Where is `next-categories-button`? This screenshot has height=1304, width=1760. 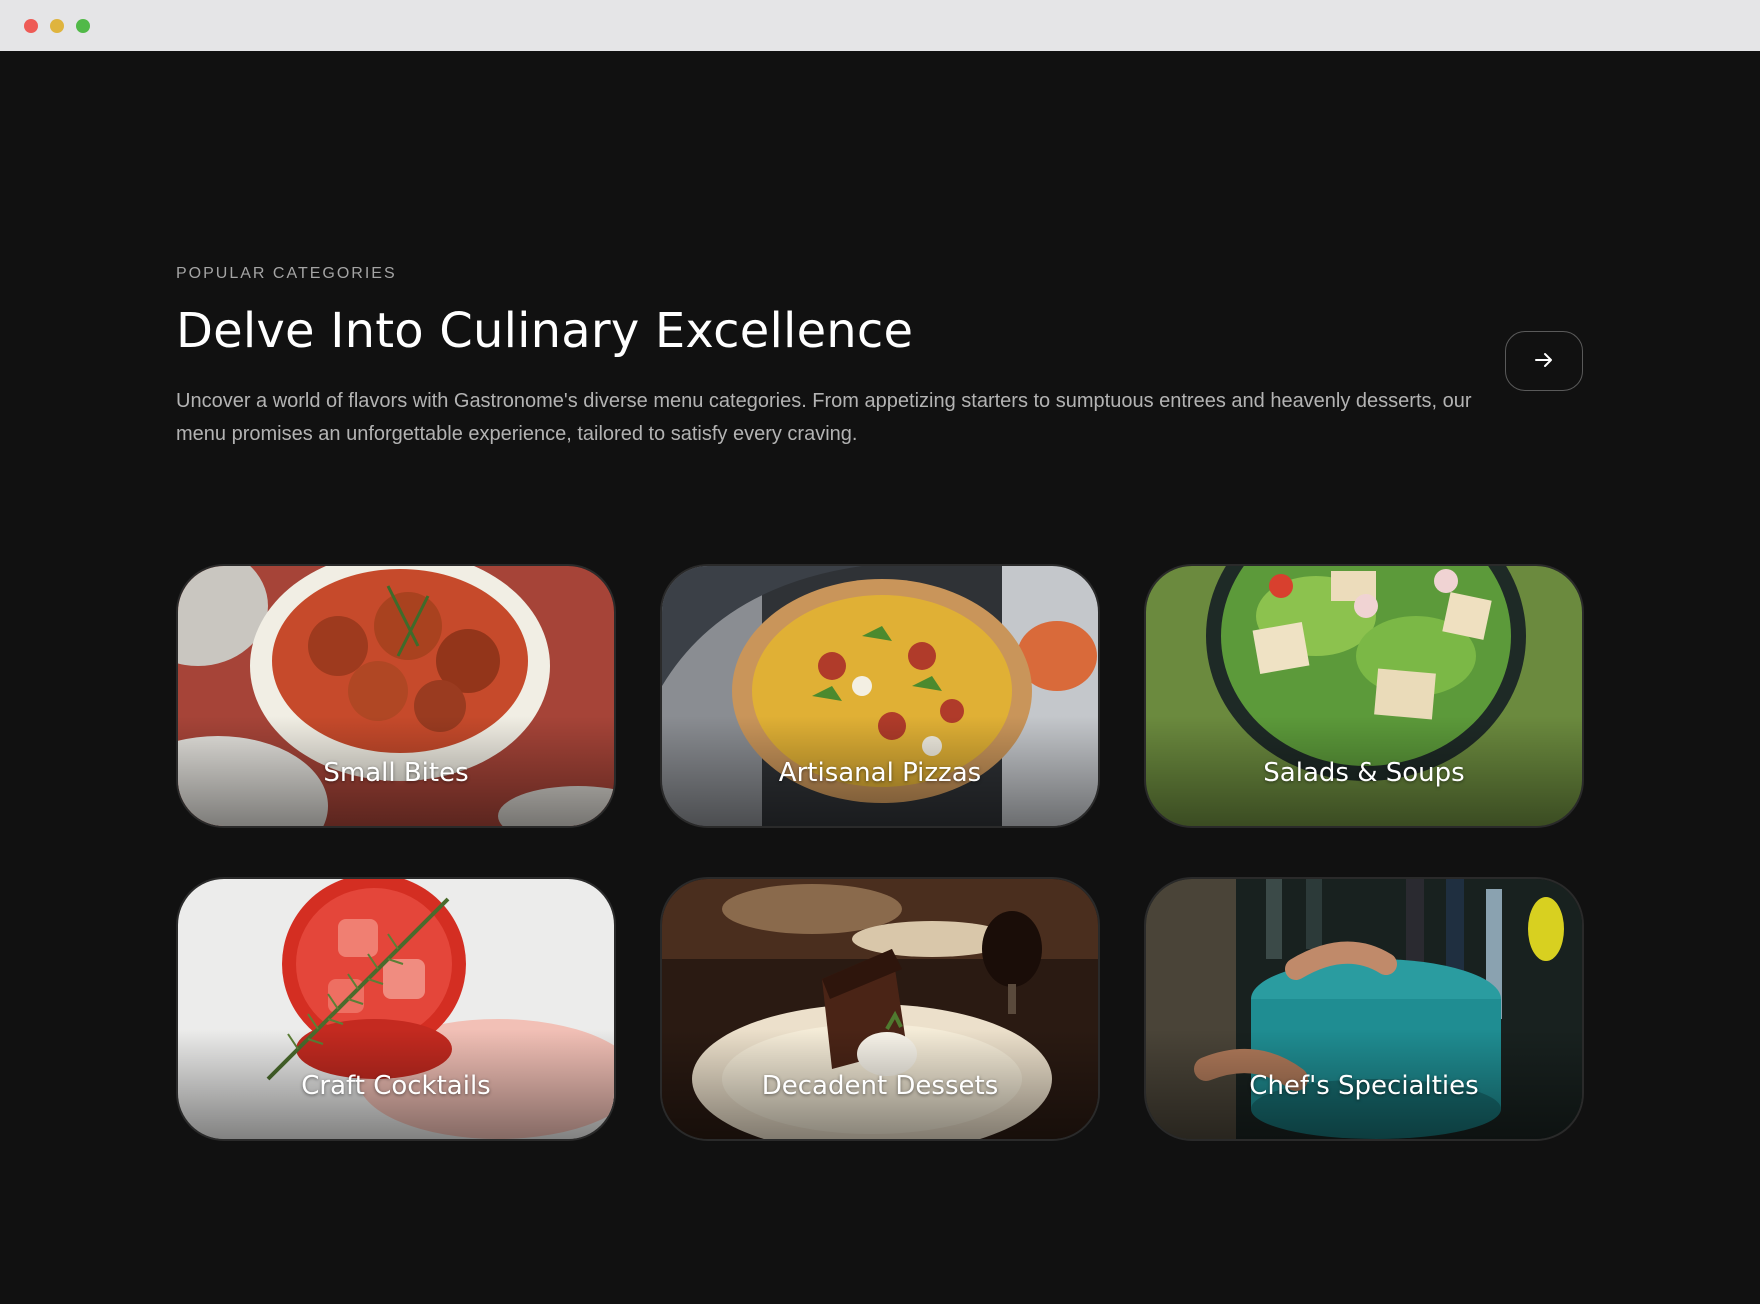
next-categories-button is located at coordinates (1544, 361).